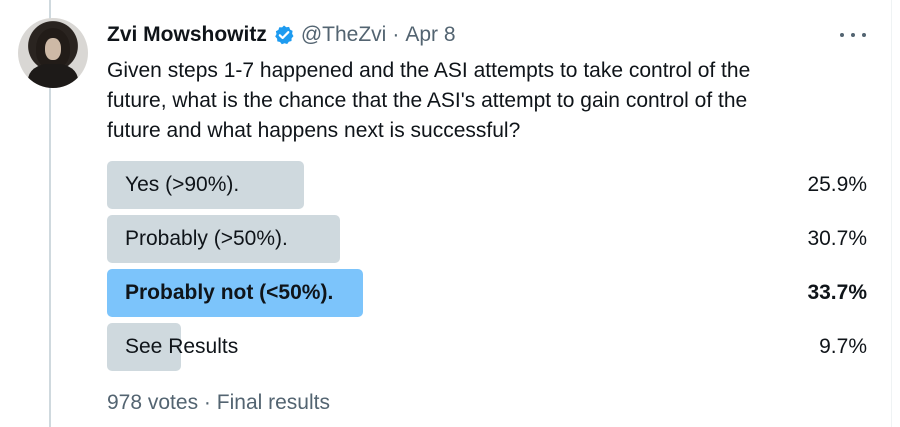 The height and width of the screenshot is (427, 900). I want to click on poll-option-percent: 25.9%, so click(837, 184).